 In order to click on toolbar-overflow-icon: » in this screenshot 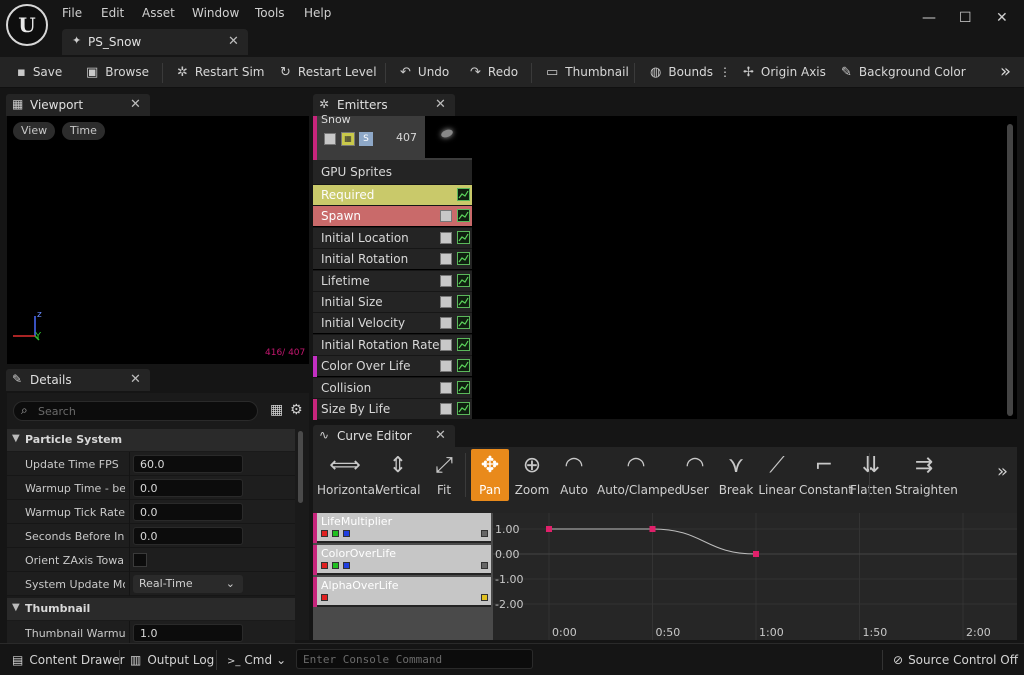, I will do `click(1005, 71)`.